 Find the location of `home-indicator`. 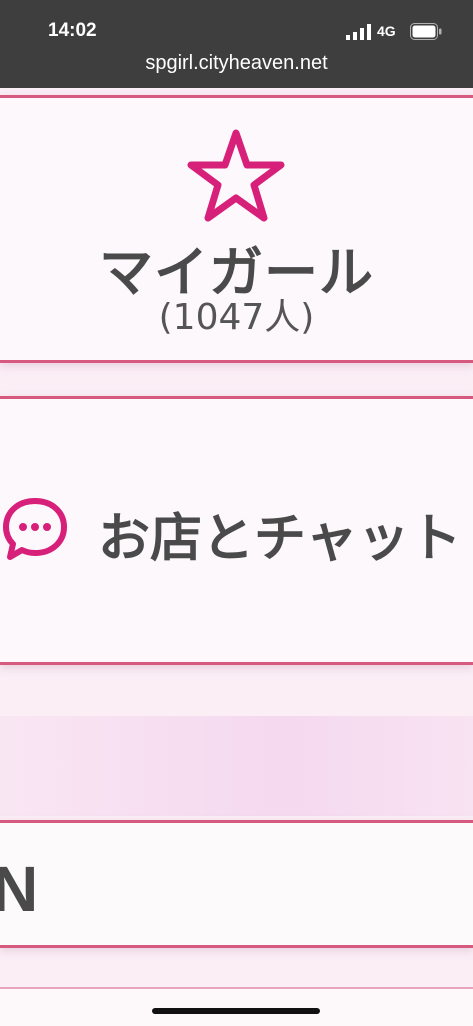

home-indicator is located at coordinates (236, 1011).